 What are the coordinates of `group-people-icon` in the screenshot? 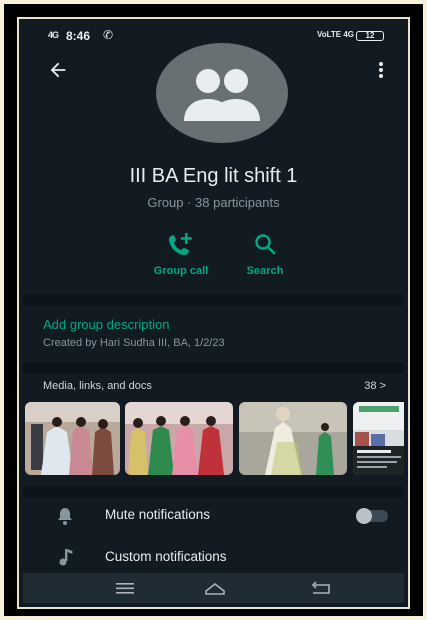 It's located at (222, 95).